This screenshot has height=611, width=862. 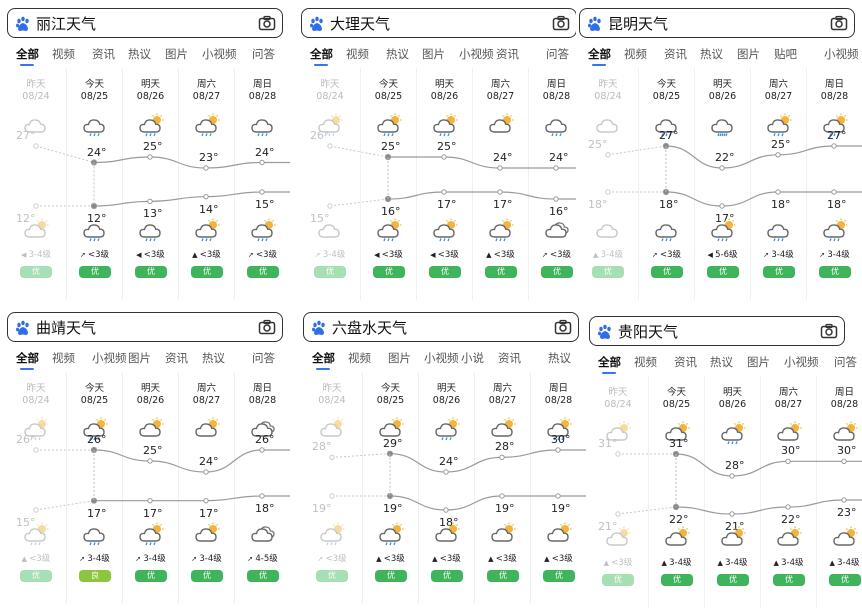 What do you see at coordinates (441, 327) in the screenshot?
I see `search-bar: 六盘水天气` at bounding box center [441, 327].